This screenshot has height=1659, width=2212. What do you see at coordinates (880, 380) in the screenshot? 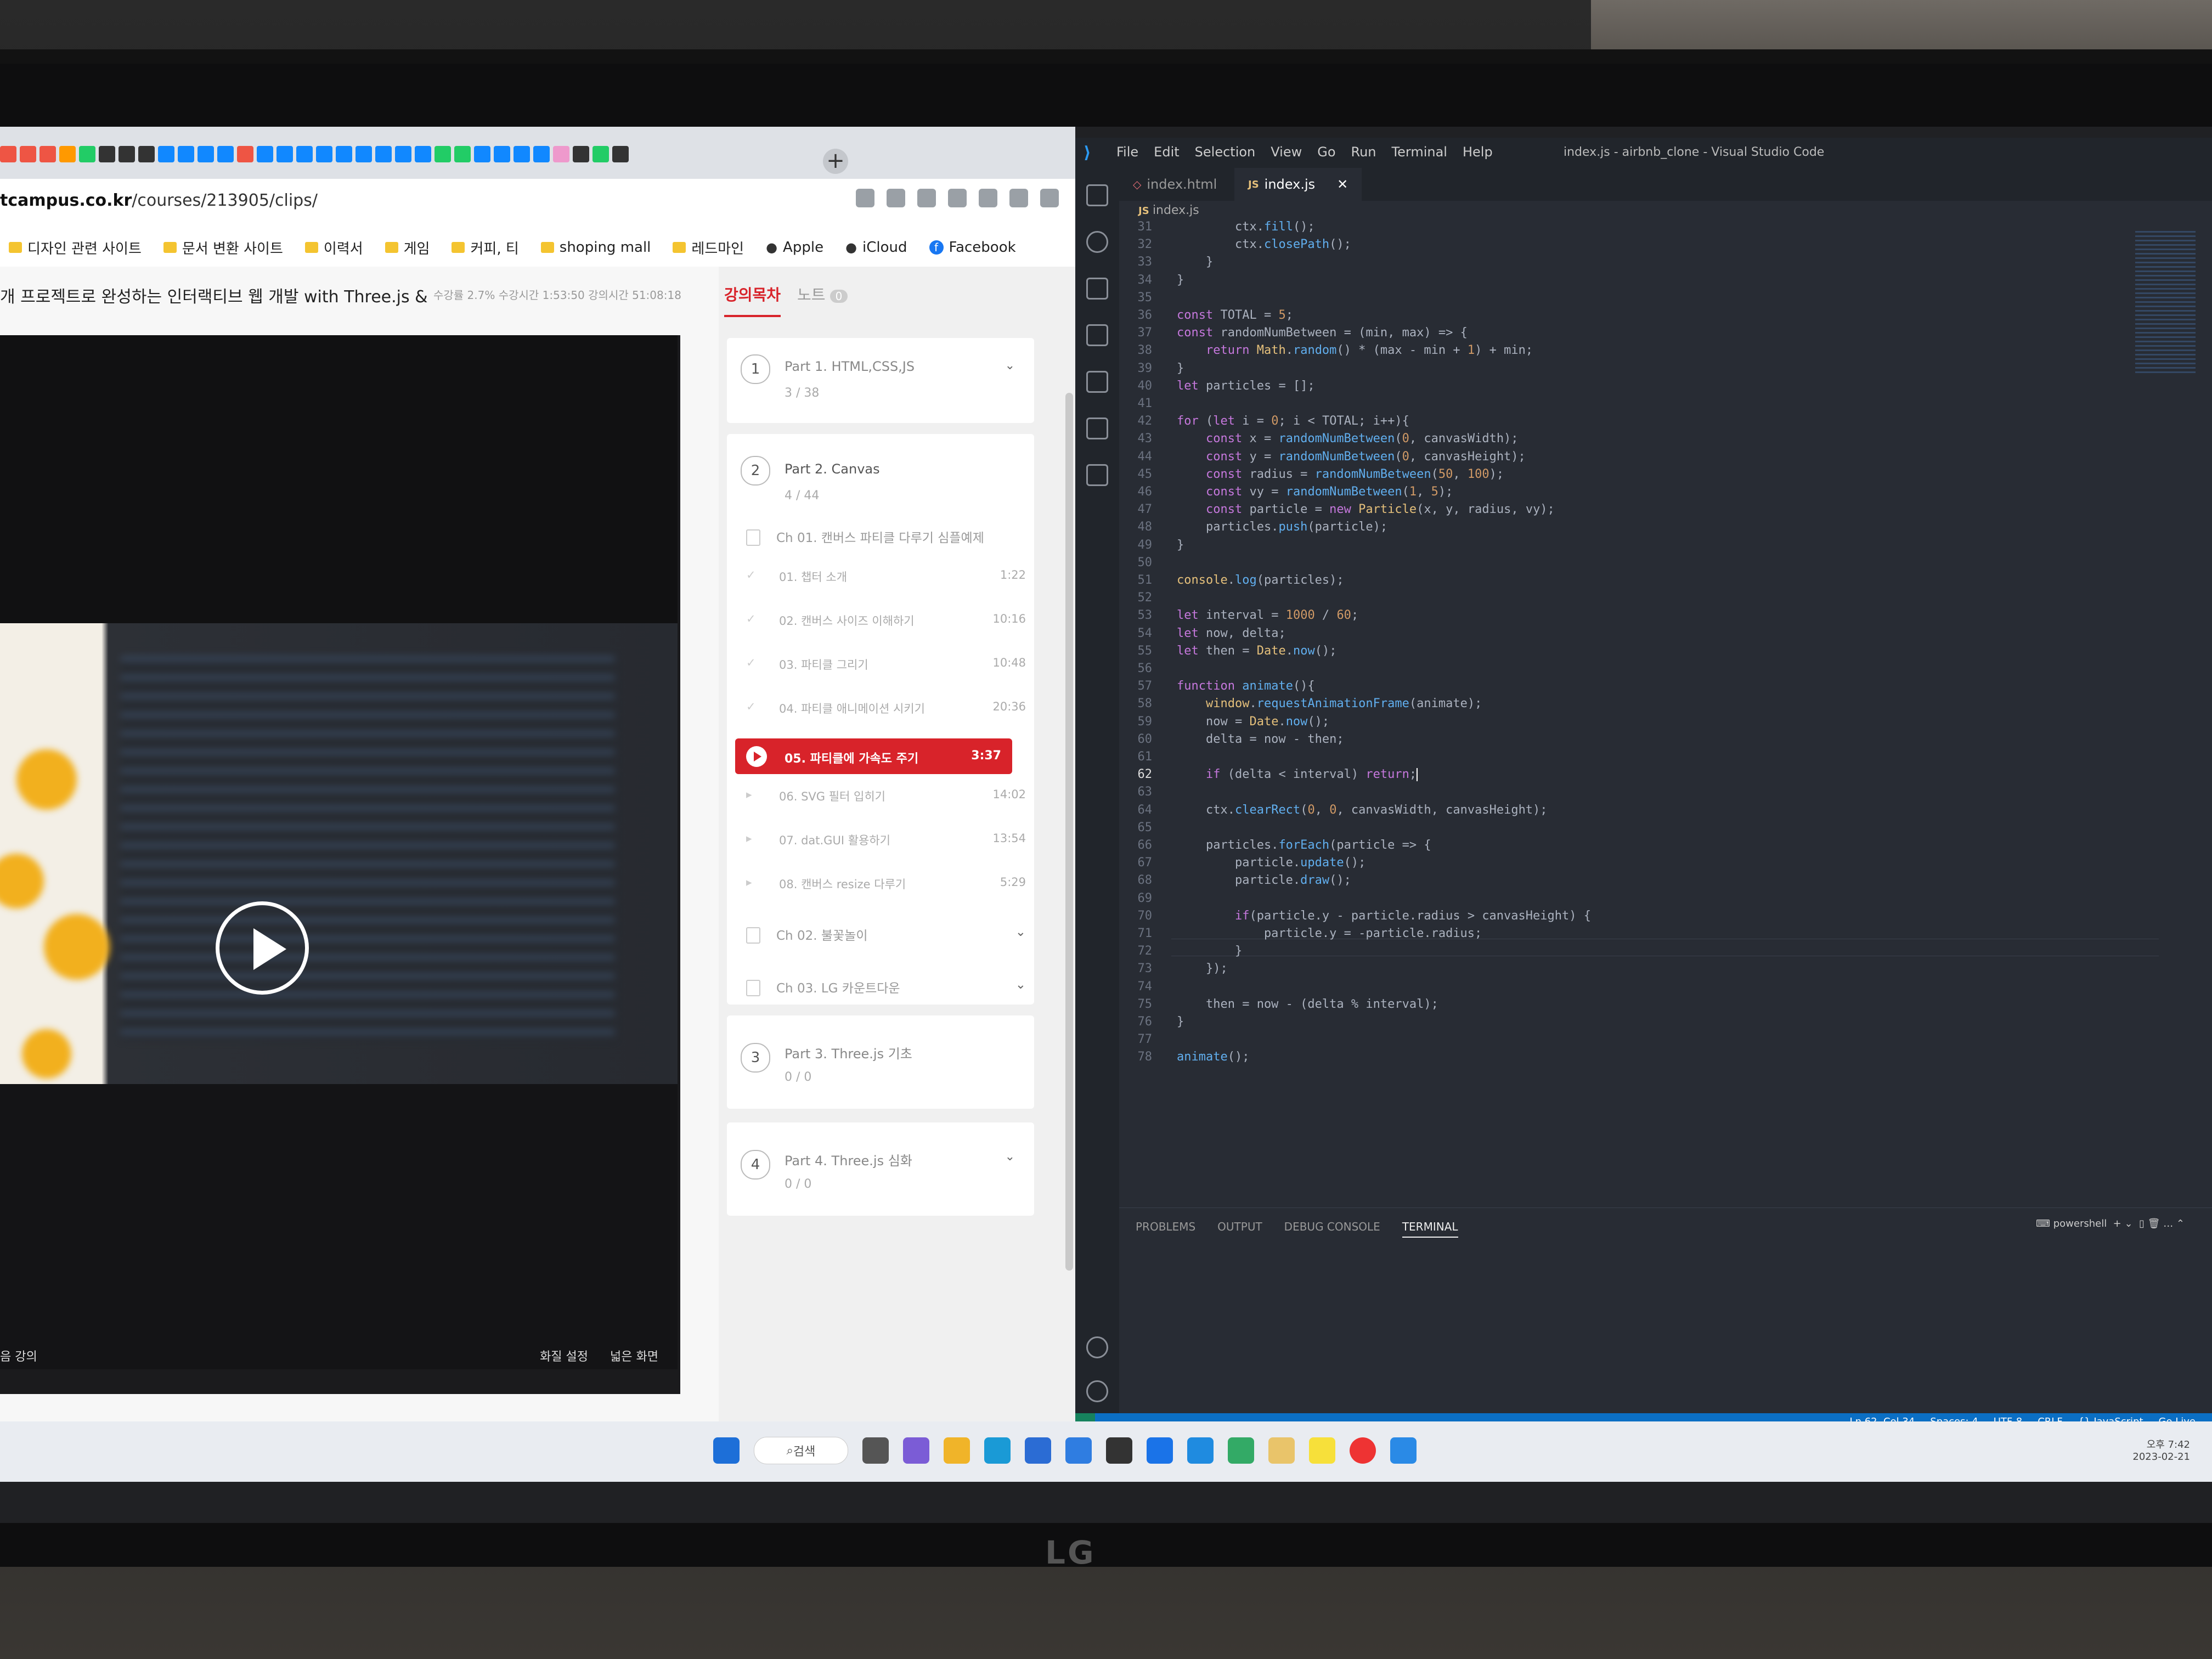
I see `part-1: 1 Part 1. HTML,CSS,JS 3 / 38 ⌄` at bounding box center [880, 380].